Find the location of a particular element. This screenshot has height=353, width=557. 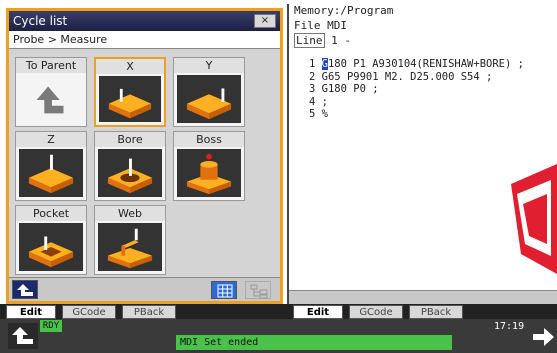

cycle-bore: Bore is located at coordinates (130, 166).